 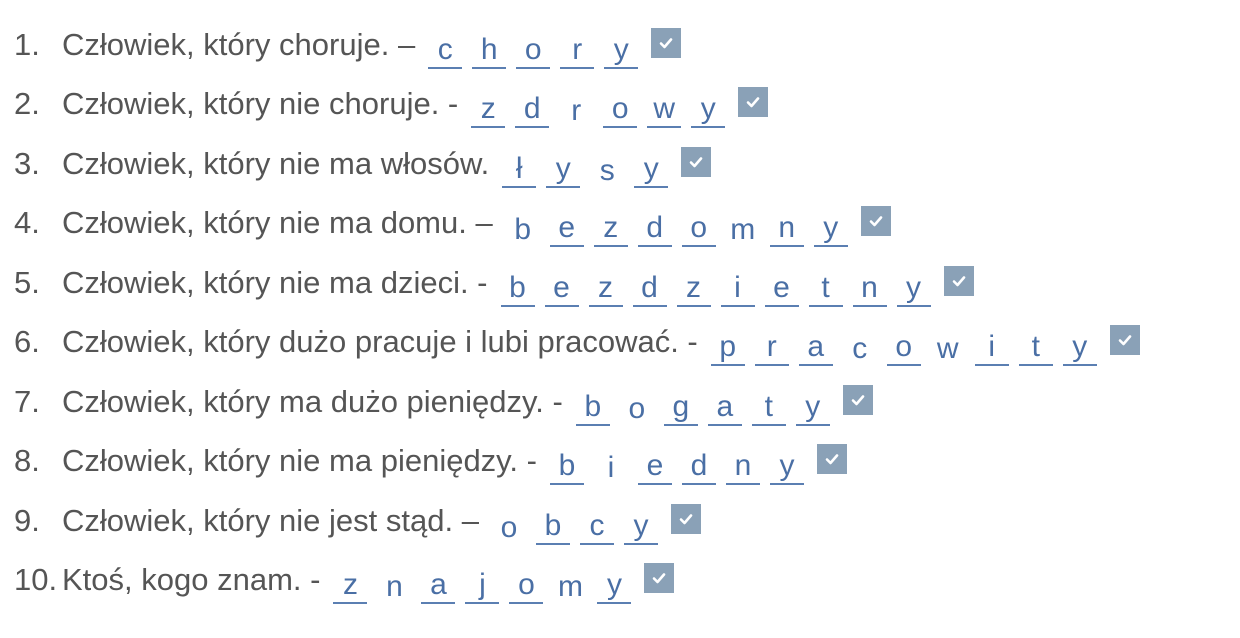 What do you see at coordinates (27, 223) in the screenshot?
I see `item-number: 4.` at bounding box center [27, 223].